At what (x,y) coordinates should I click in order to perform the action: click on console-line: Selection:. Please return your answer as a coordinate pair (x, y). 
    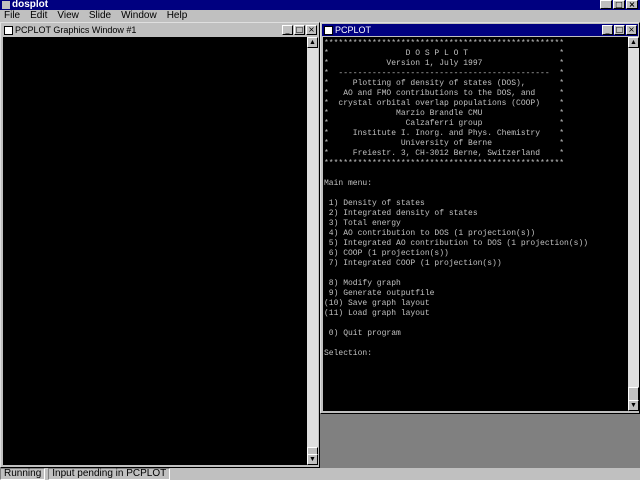
    Looking at the image, I should click on (348, 353).